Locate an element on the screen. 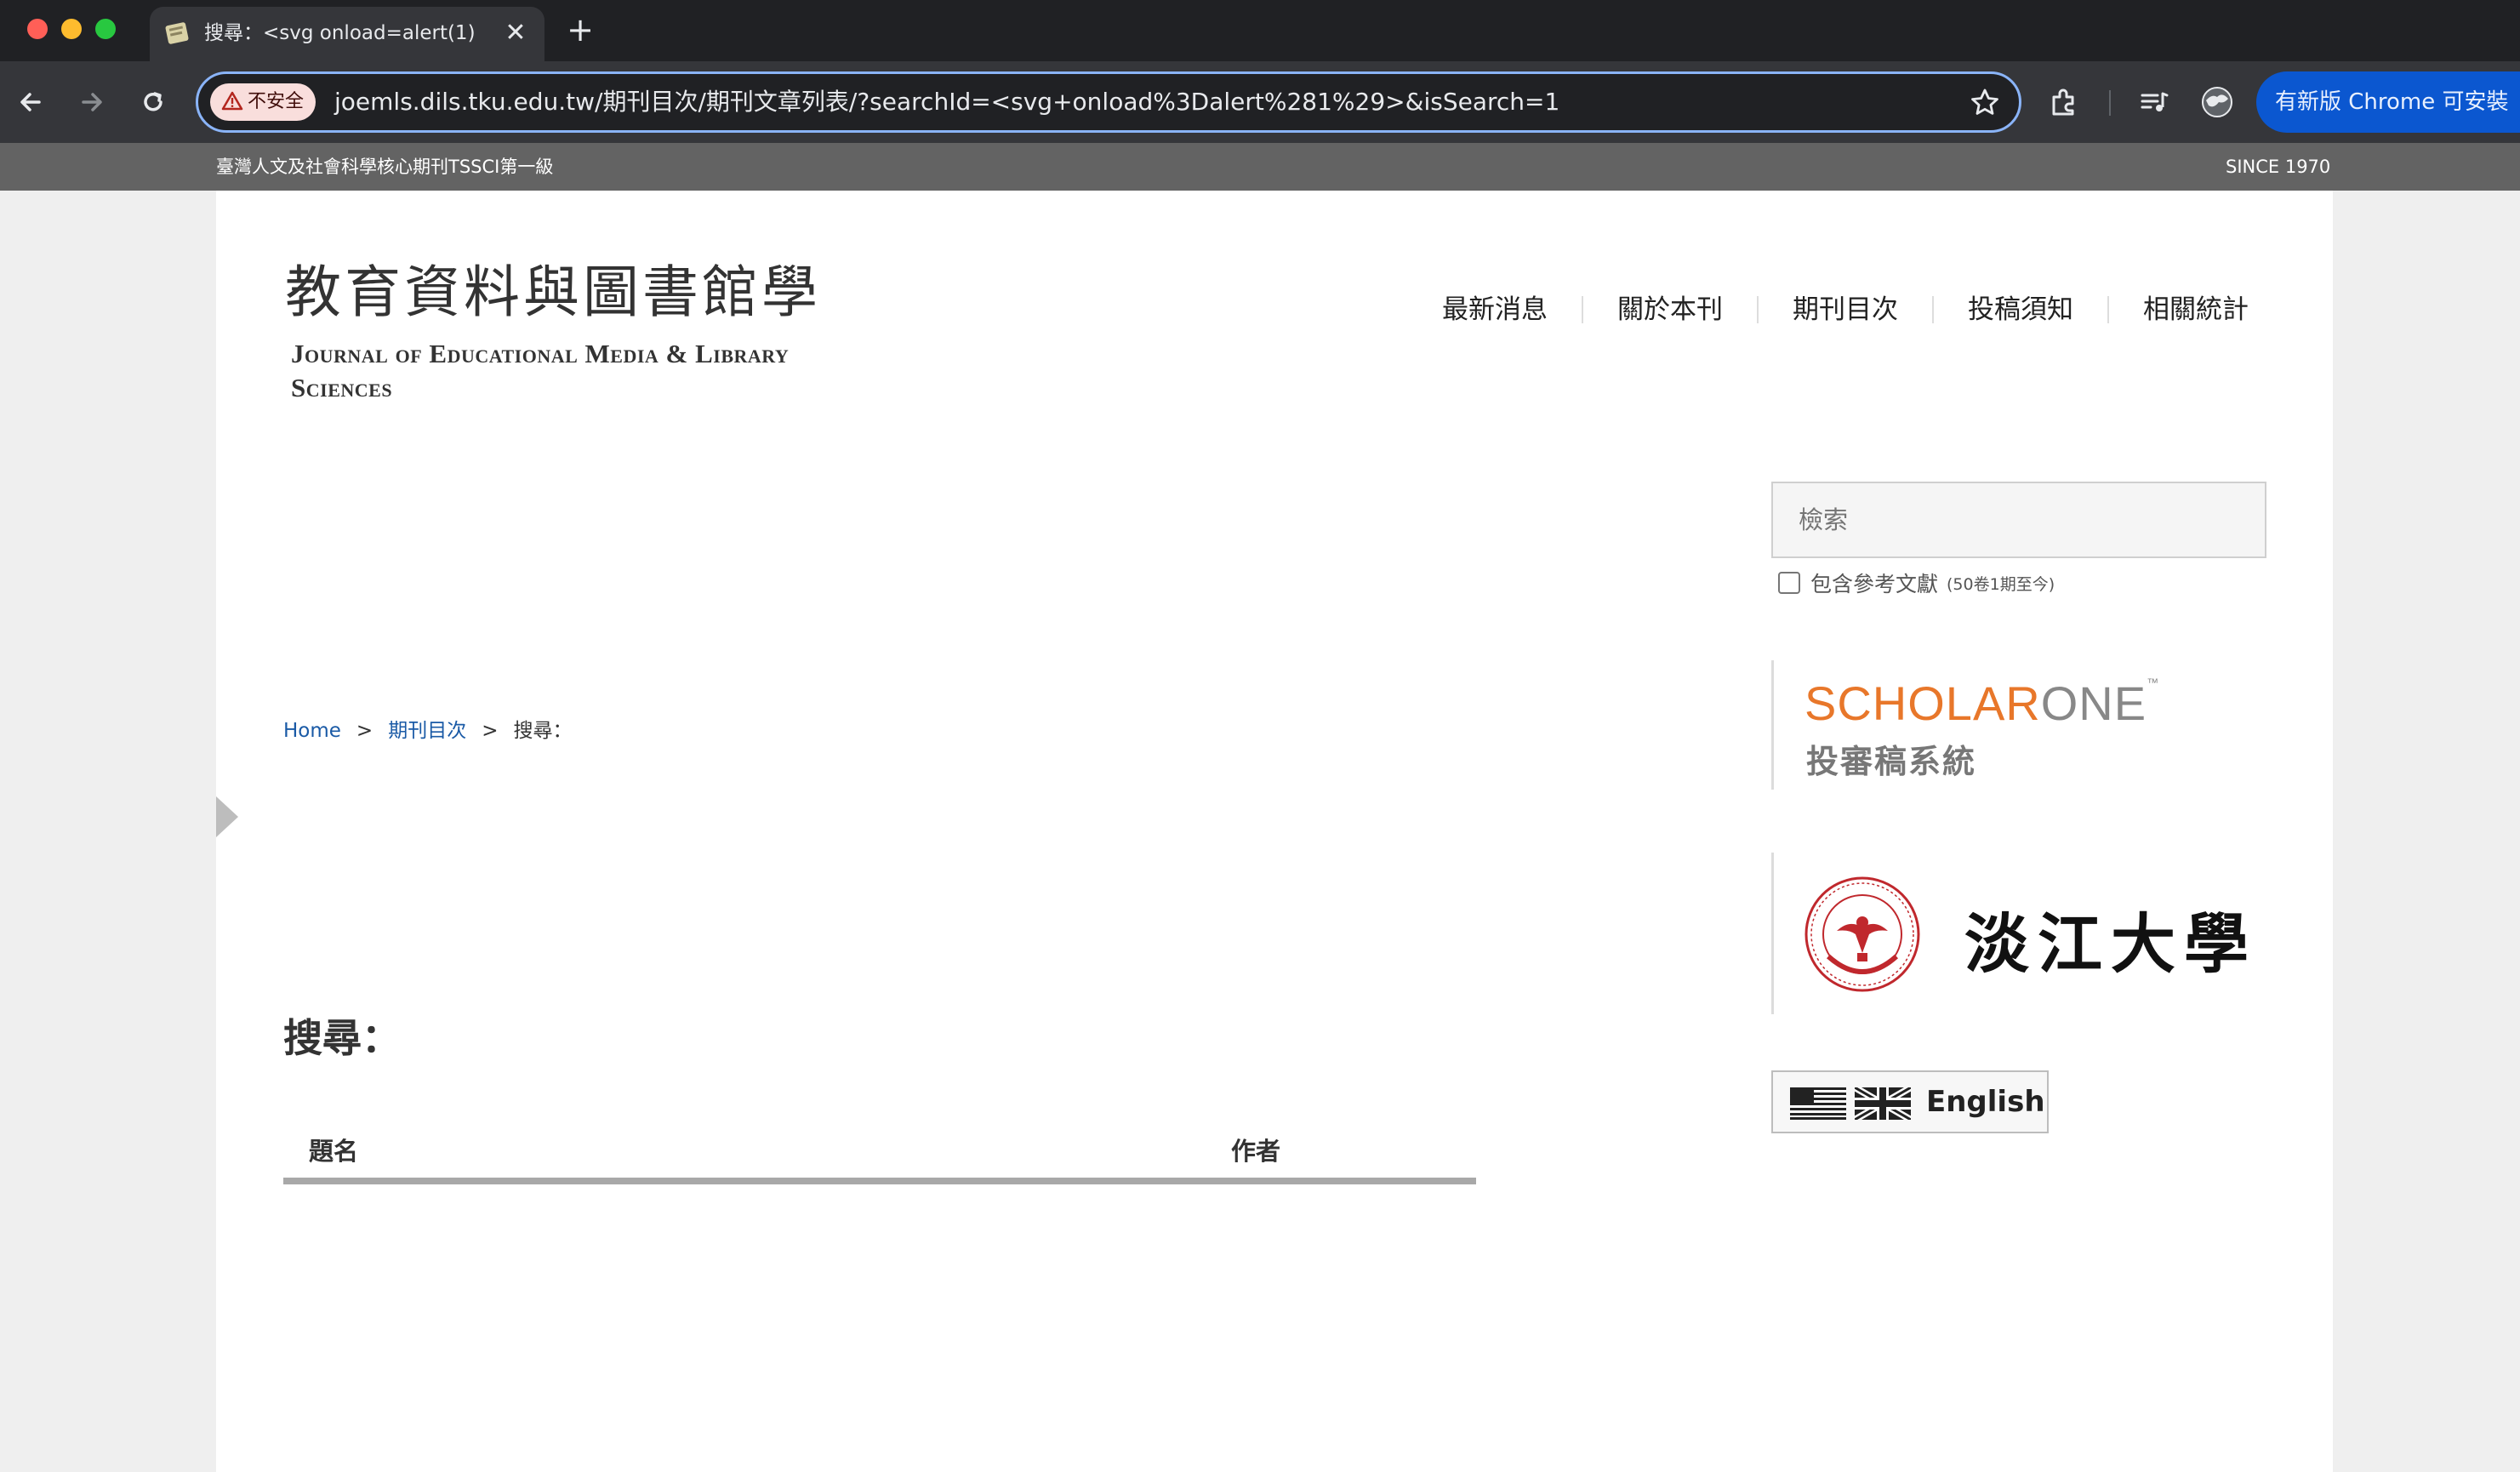 This screenshot has height=1472, width=2520. url-host: joemls.dils.tku.edu.tw is located at coordinates (465, 102).